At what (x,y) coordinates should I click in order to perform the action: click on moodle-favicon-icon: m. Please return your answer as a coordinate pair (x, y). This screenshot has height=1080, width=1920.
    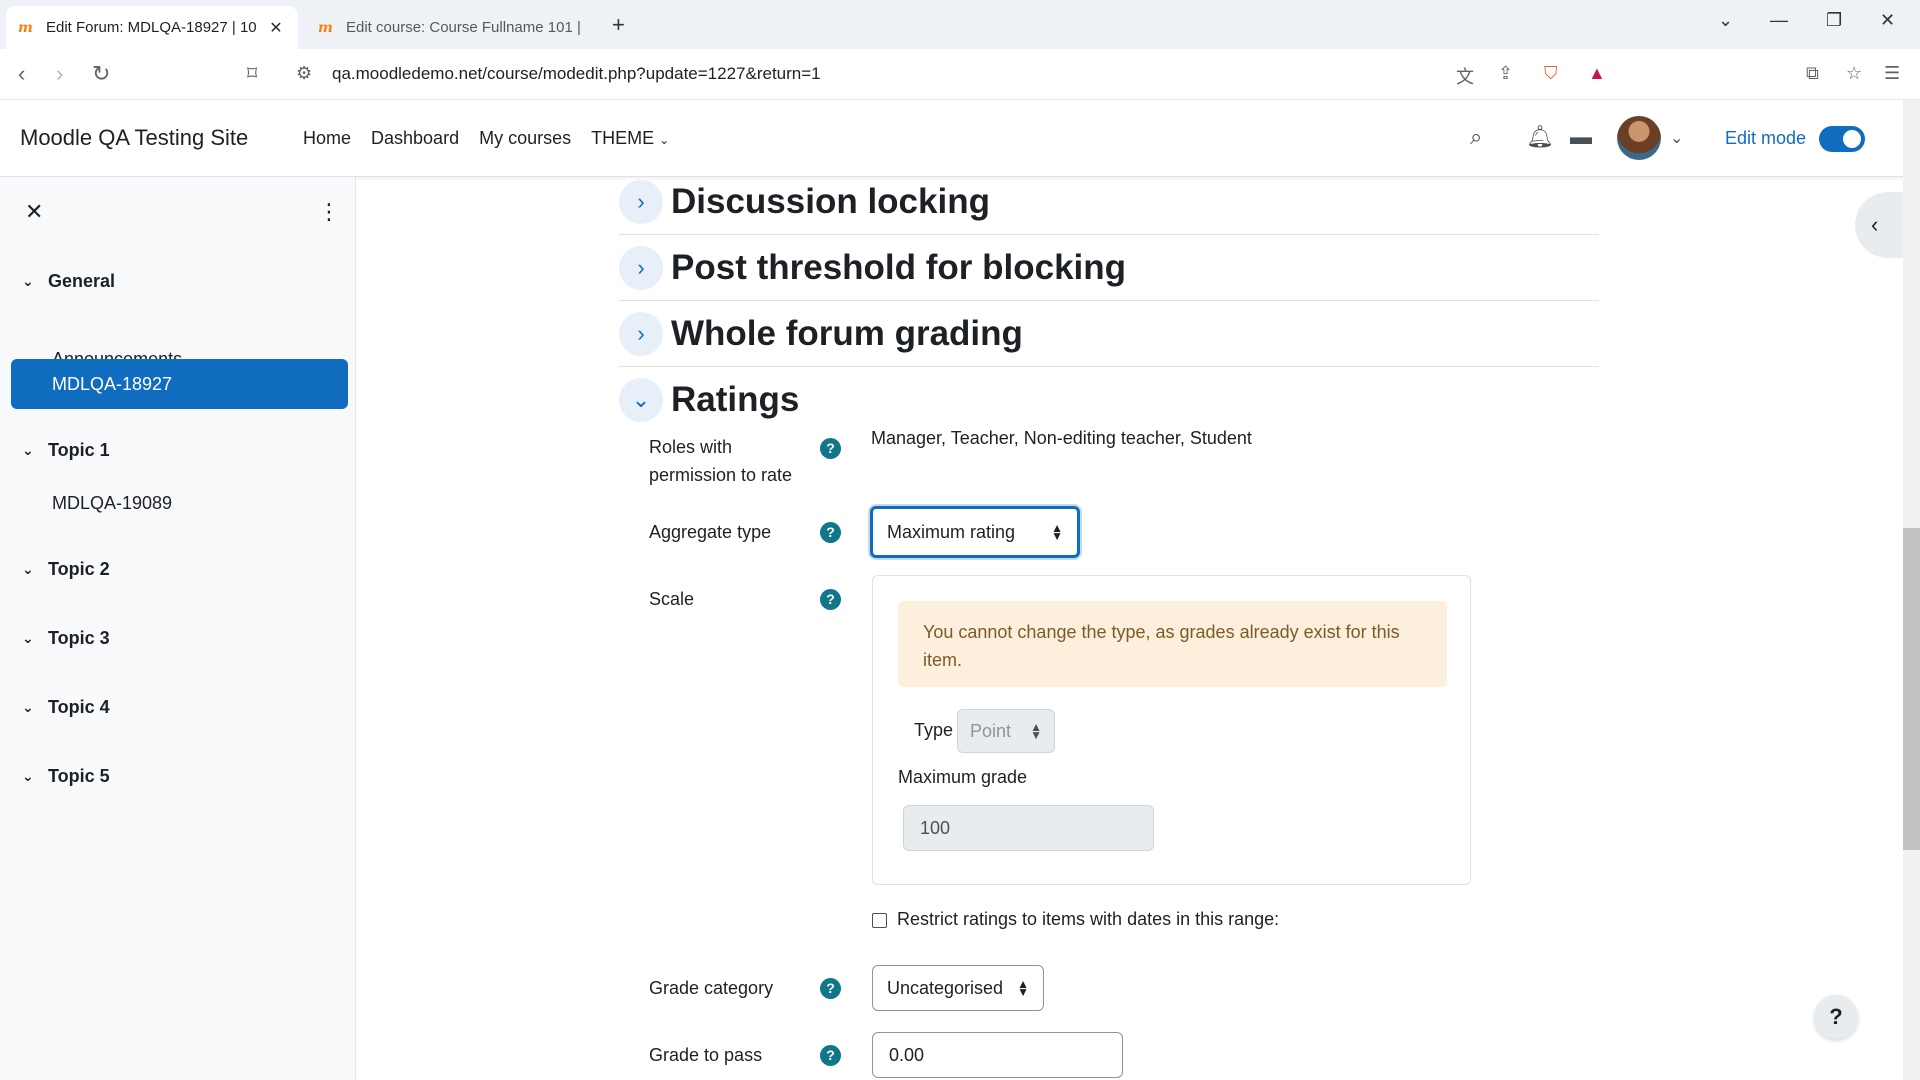
    Looking at the image, I should click on (325, 27).